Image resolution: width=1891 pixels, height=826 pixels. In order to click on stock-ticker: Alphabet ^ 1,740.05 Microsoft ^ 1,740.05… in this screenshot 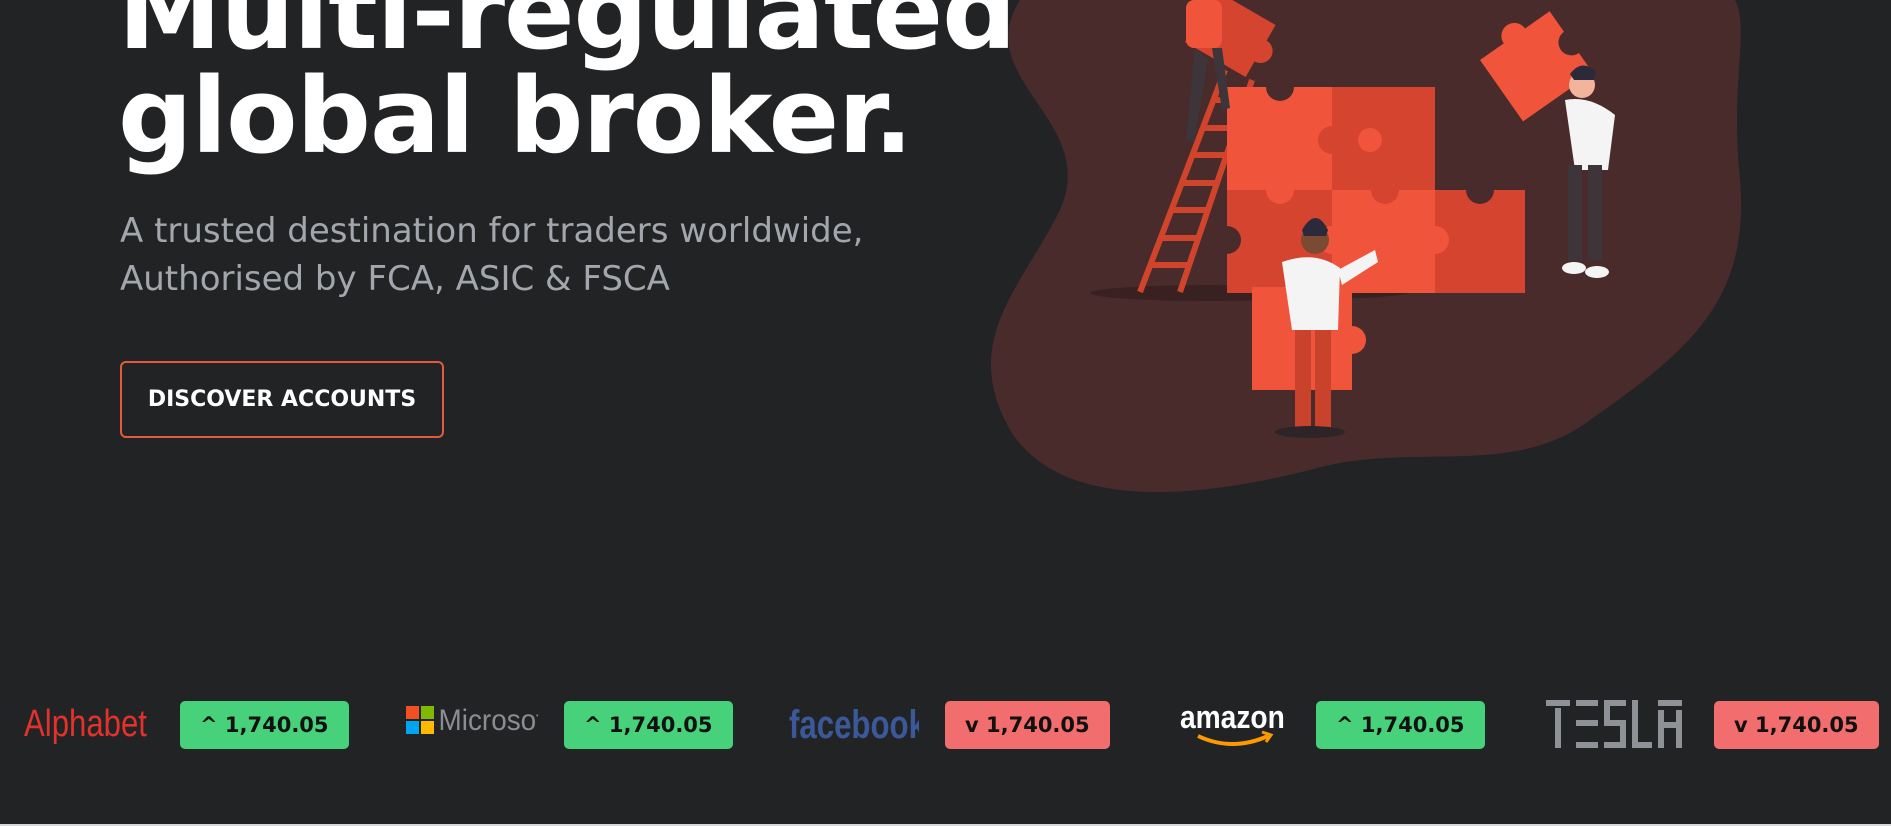, I will do `click(945, 725)`.